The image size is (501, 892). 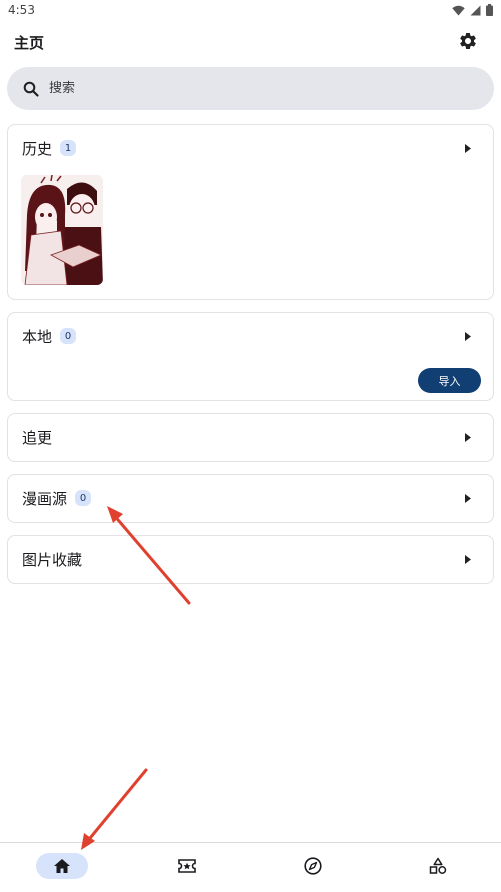 I want to click on following-card: 追更, so click(x=250, y=437).